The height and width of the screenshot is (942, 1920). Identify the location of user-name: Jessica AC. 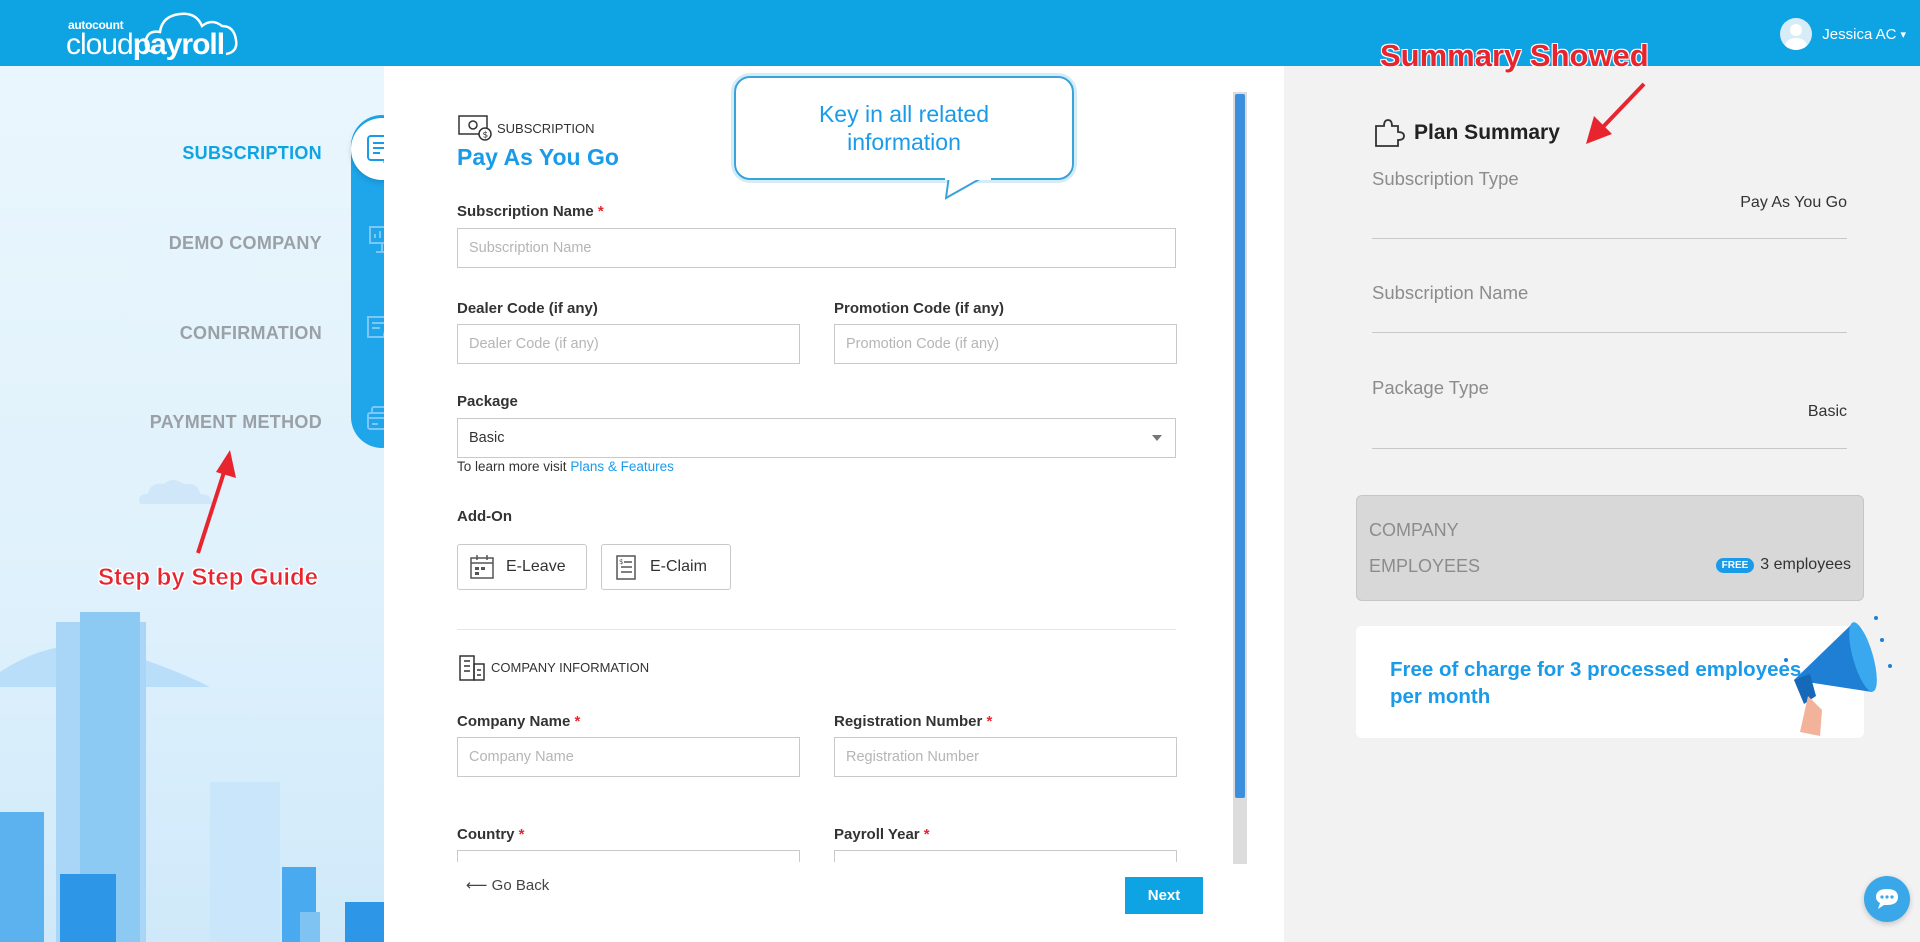
(1859, 34).